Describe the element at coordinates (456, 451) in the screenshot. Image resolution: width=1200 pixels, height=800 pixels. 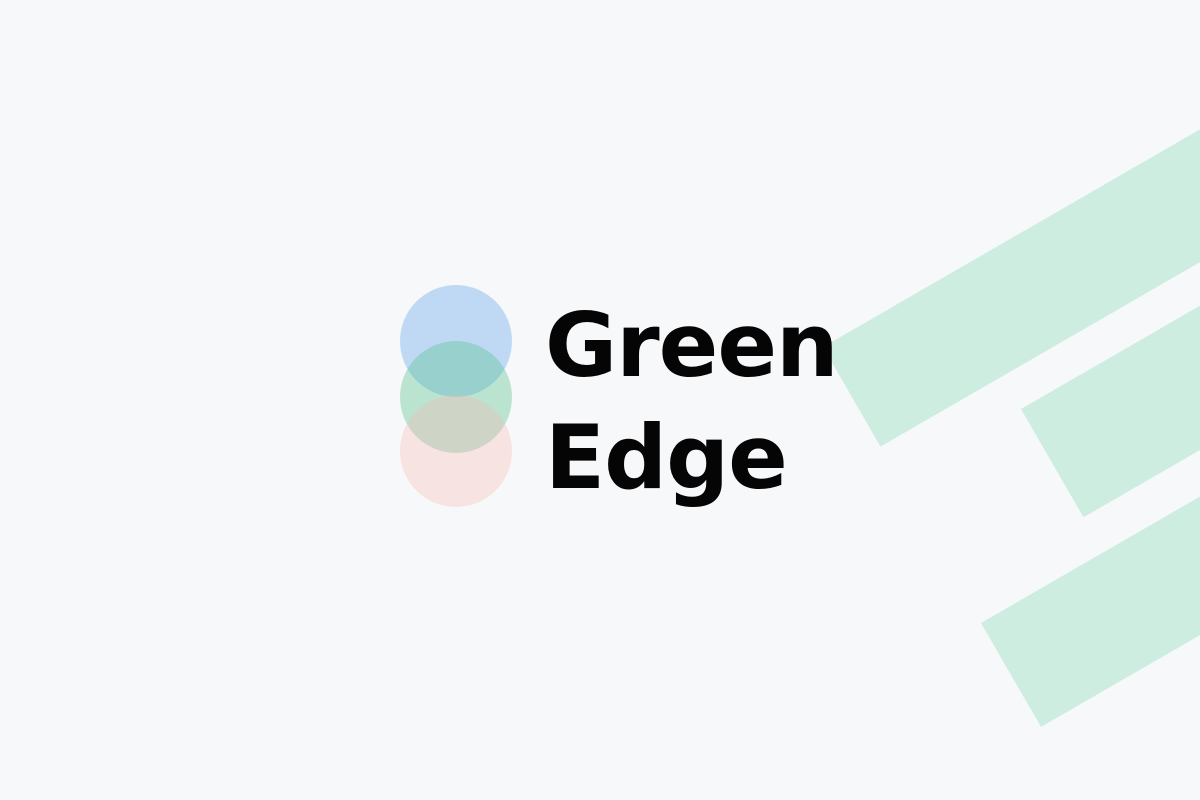
I see `logo-circle-red` at that location.